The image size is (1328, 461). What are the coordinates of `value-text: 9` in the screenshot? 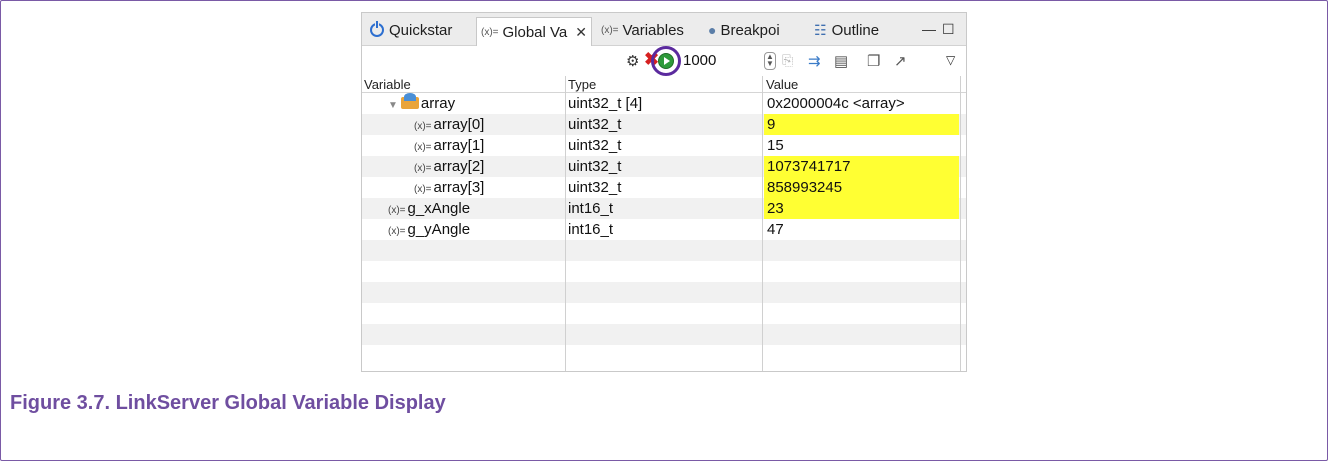 It's located at (771, 124).